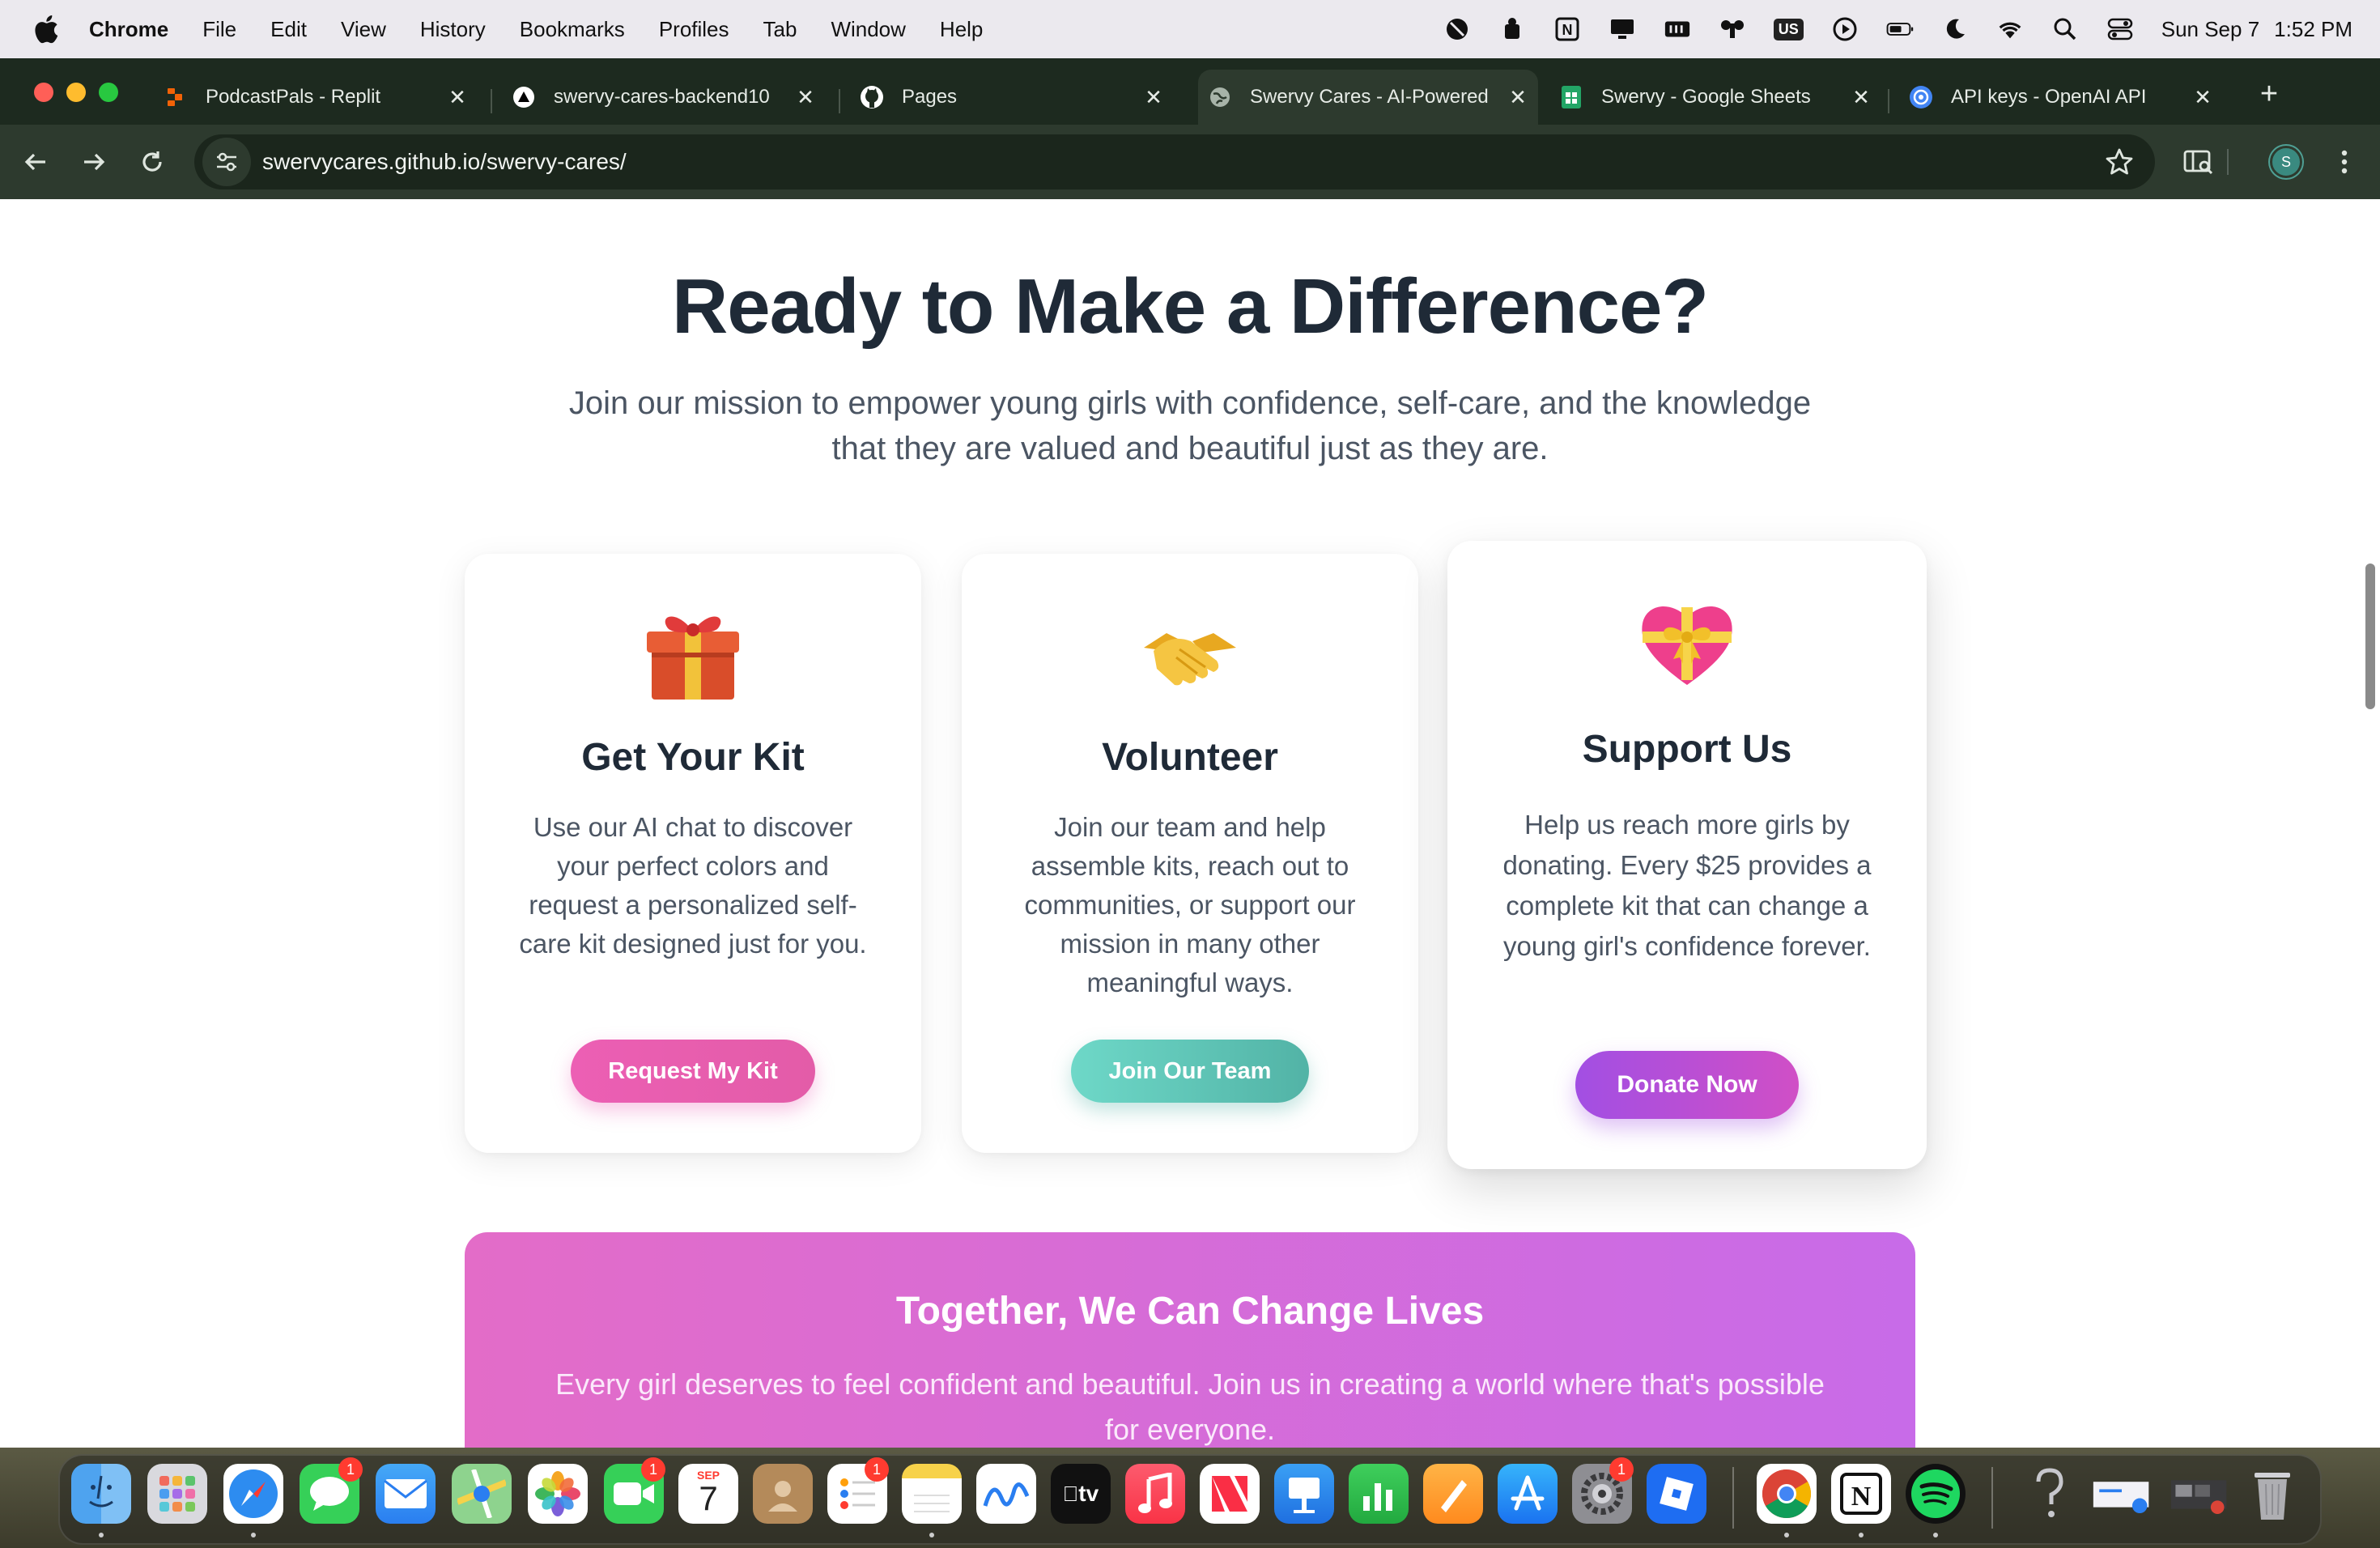 Image resolution: width=2380 pixels, height=1548 pixels. What do you see at coordinates (94, 162) in the screenshot?
I see `forward-arrow-icon` at bounding box center [94, 162].